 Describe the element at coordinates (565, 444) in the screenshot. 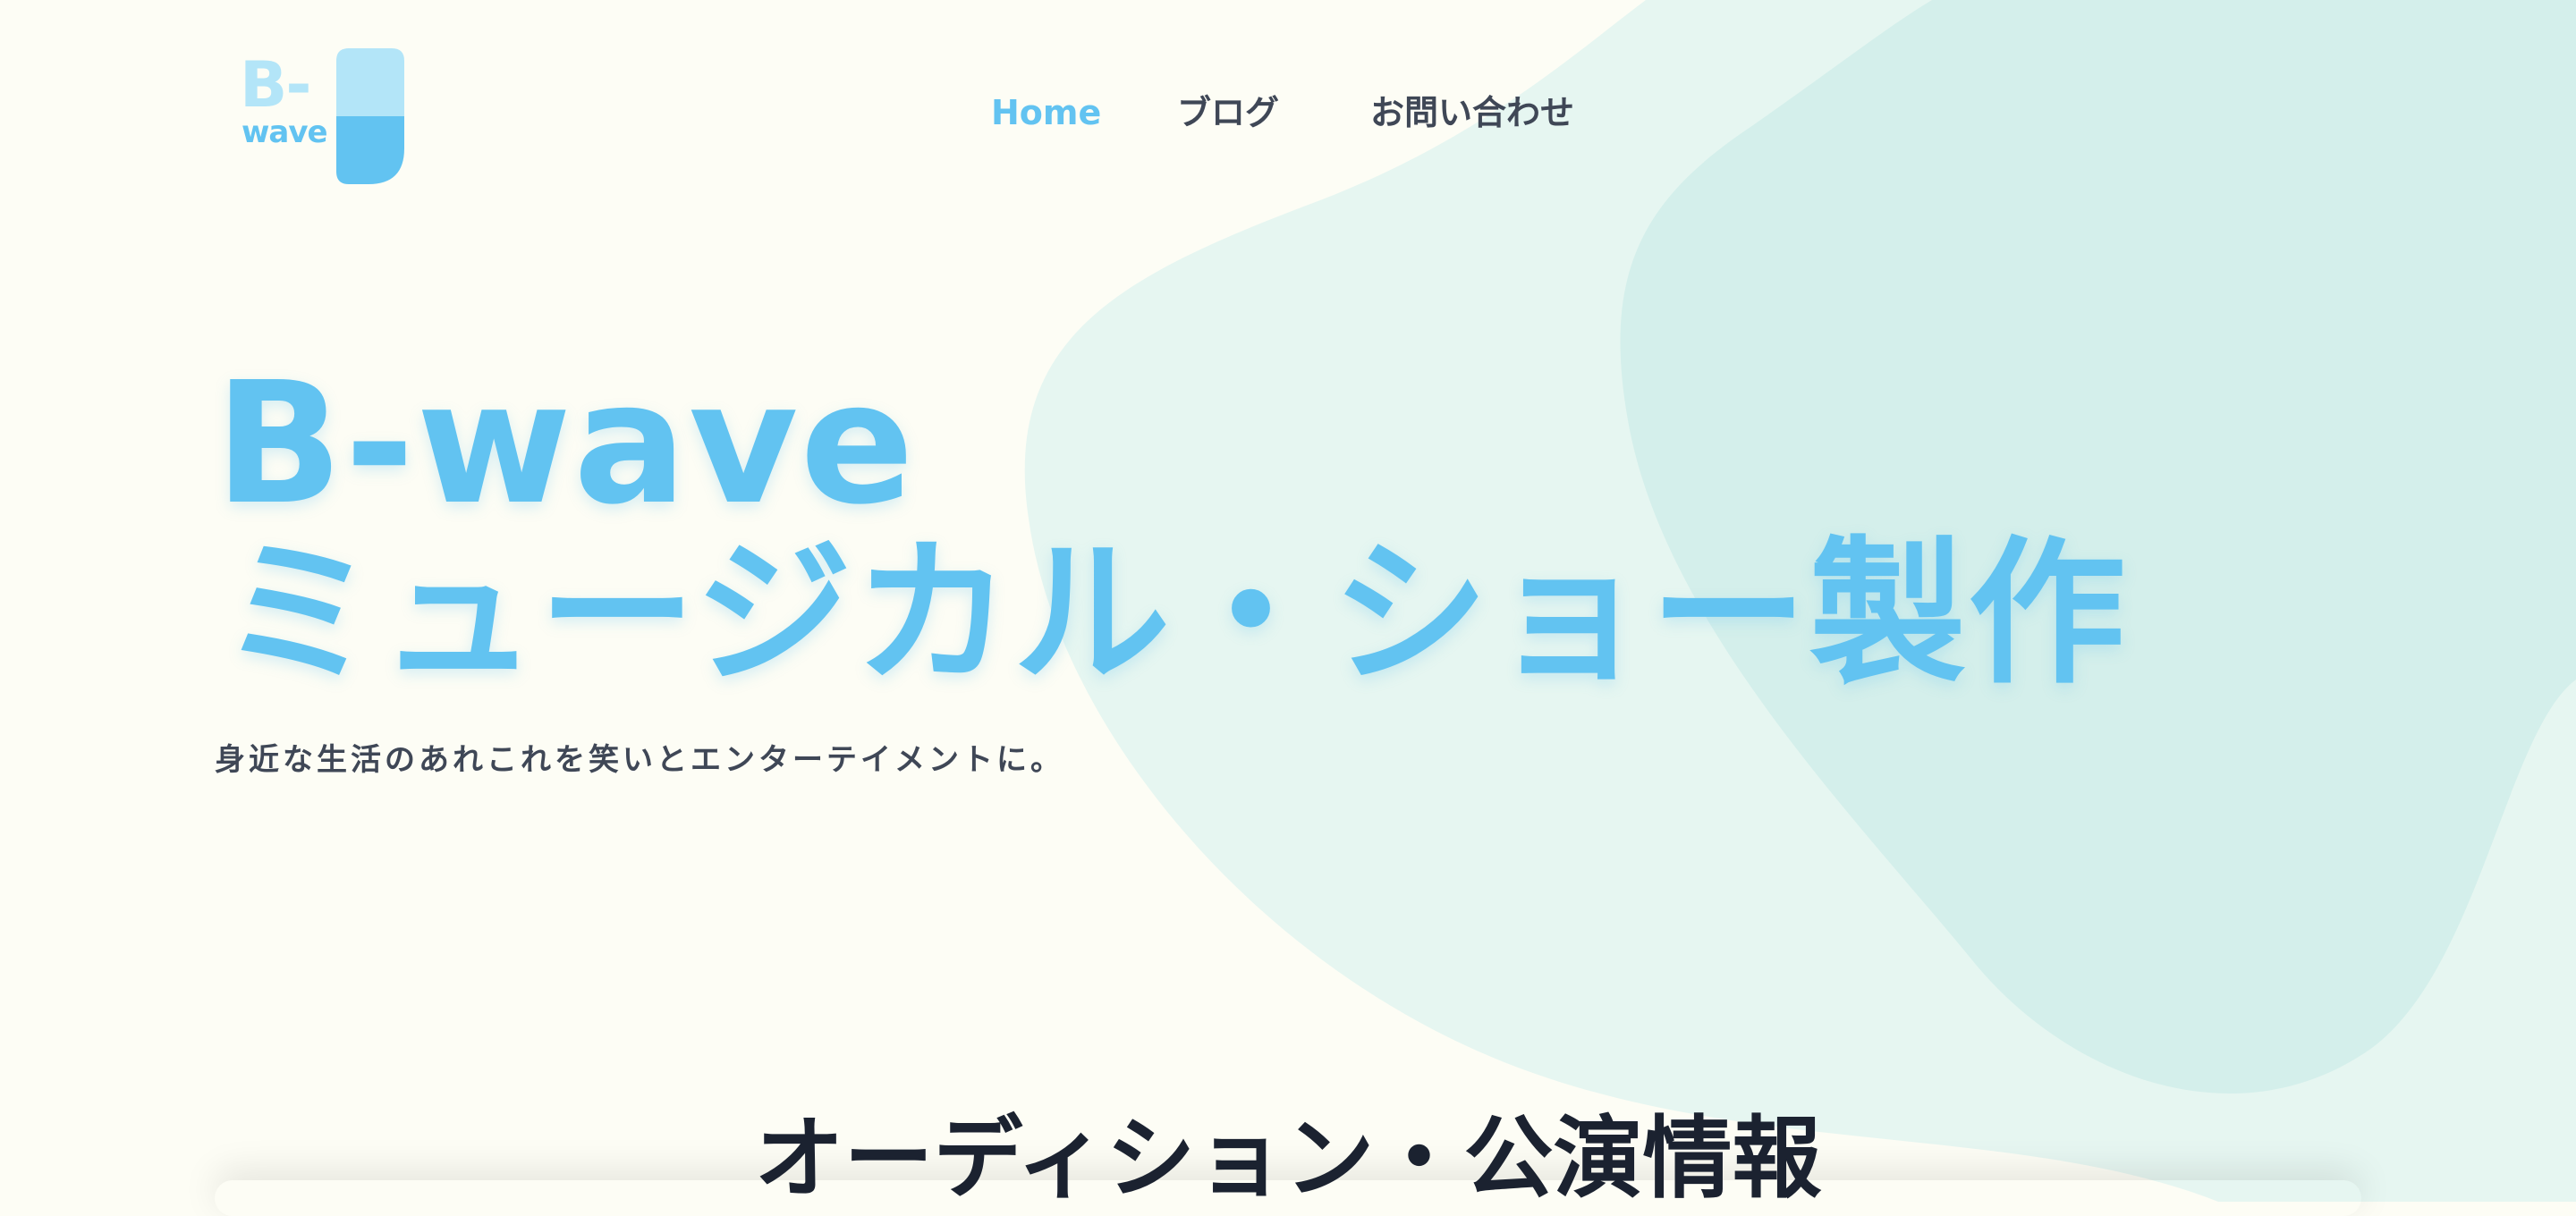

I see `hero-title-brand: B-wave` at that location.